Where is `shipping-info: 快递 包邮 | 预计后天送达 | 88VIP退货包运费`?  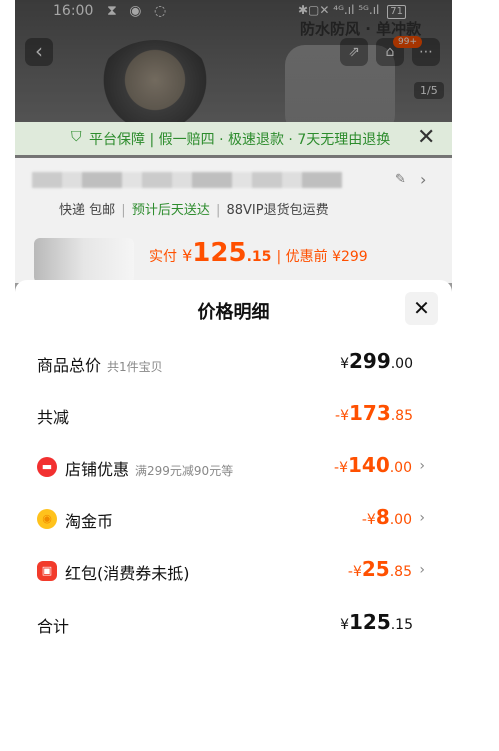
shipping-info: 快递 包邮 | 预计后天送达 | 88VIP退货包运费 is located at coordinates (194, 210).